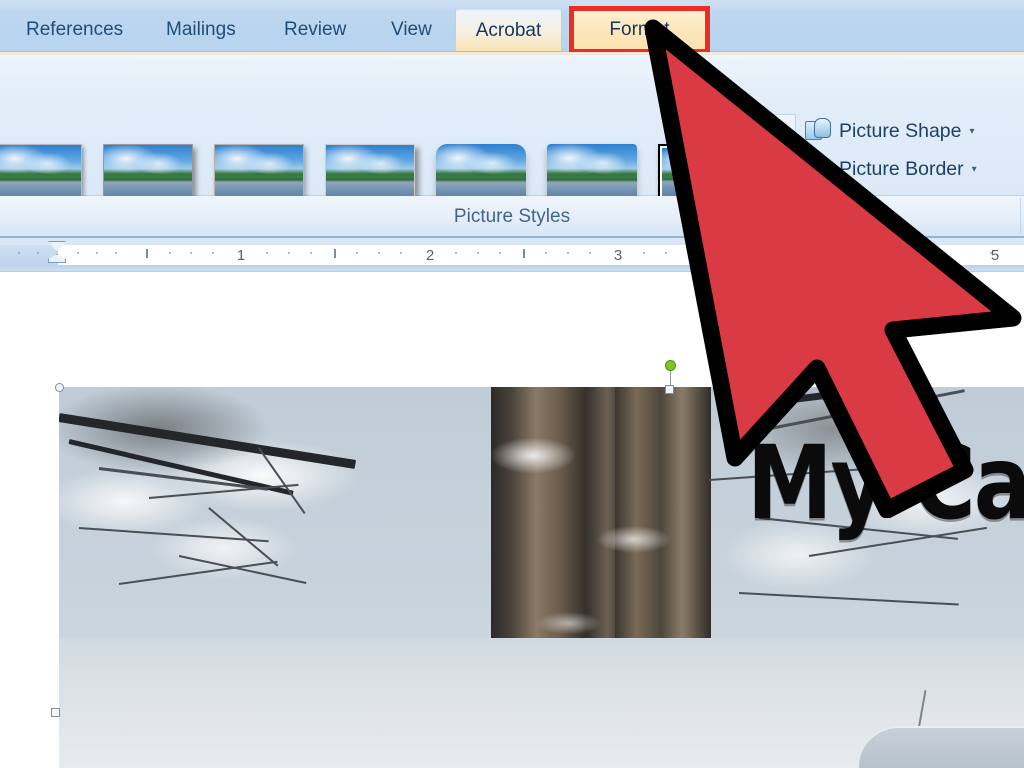 This screenshot has height=768, width=1024. I want to click on ruler-number: 1, so click(241, 255).